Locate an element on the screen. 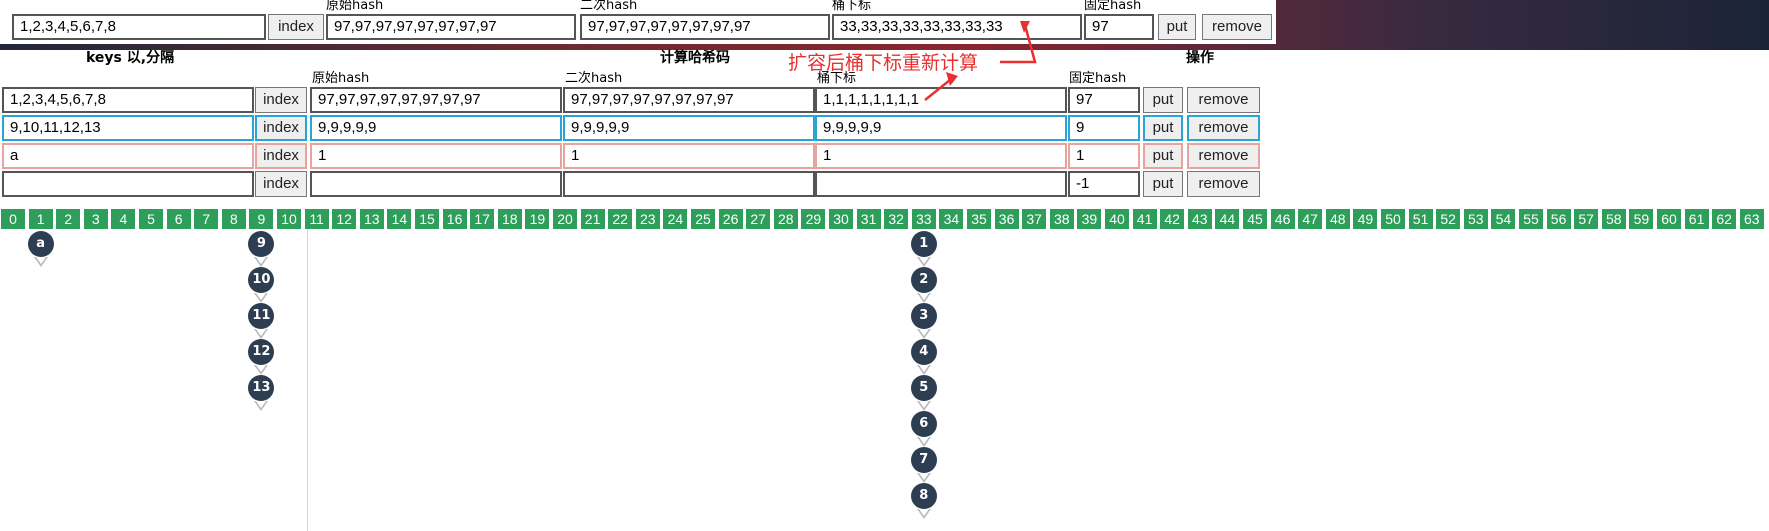 Image resolution: width=1769 pixels, height=531 pixels. bucket-slot: 12 is located at coordinates (344, 219).